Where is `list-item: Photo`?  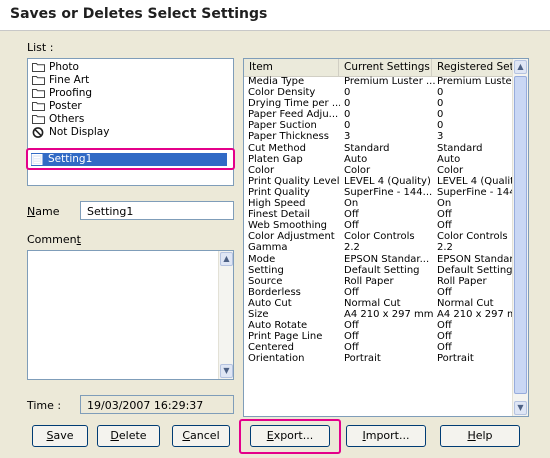
list-item: Photo is located at coordinates (55, 67).